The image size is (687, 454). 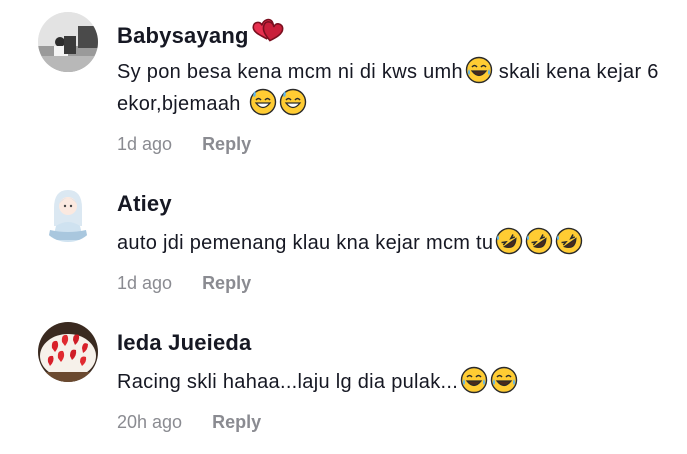 What do you see at coordinates (305, 243) in the screenshot?
I see `comment-text-part: auto jdi pemenang klau kna kejar mcm tu` at bounding box center [305, 243].